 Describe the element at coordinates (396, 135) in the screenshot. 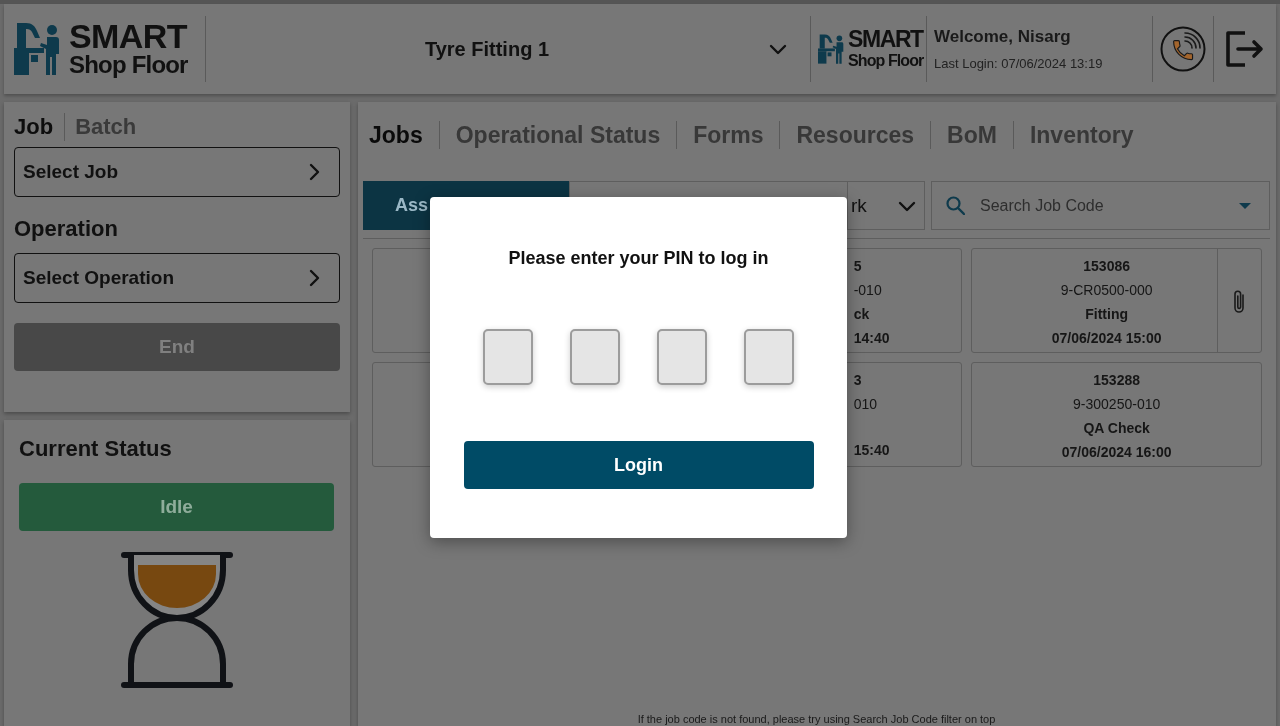

I see `tab: Jobs` at that location.